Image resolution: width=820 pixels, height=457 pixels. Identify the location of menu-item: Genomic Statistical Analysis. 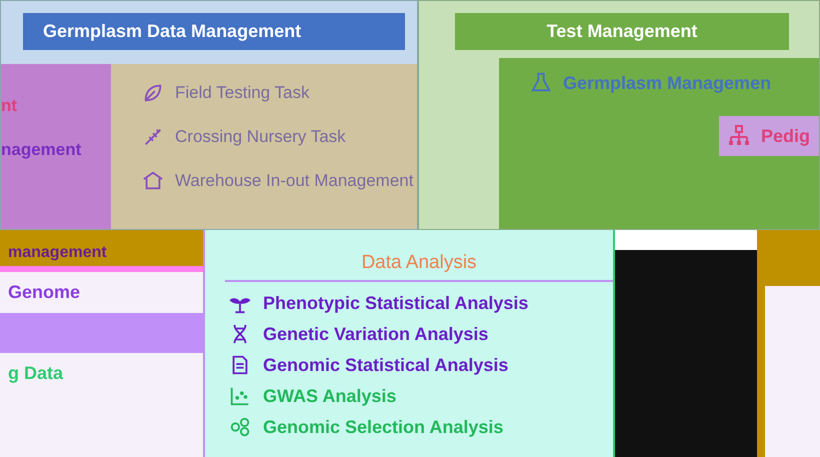
(385, 365).